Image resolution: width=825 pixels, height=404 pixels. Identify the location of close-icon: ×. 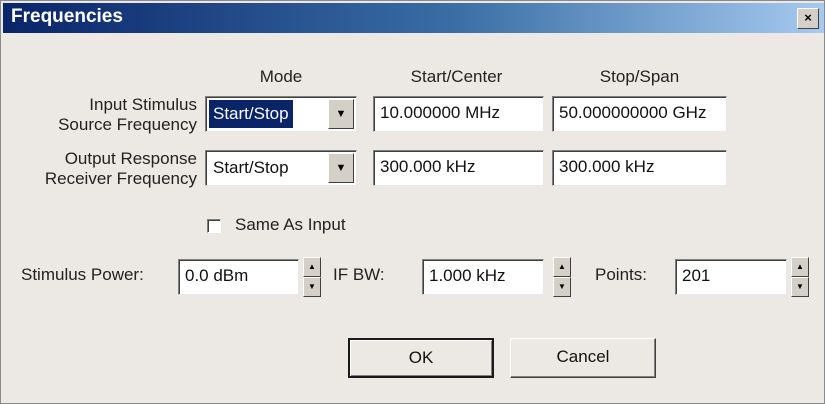
(808, 17).